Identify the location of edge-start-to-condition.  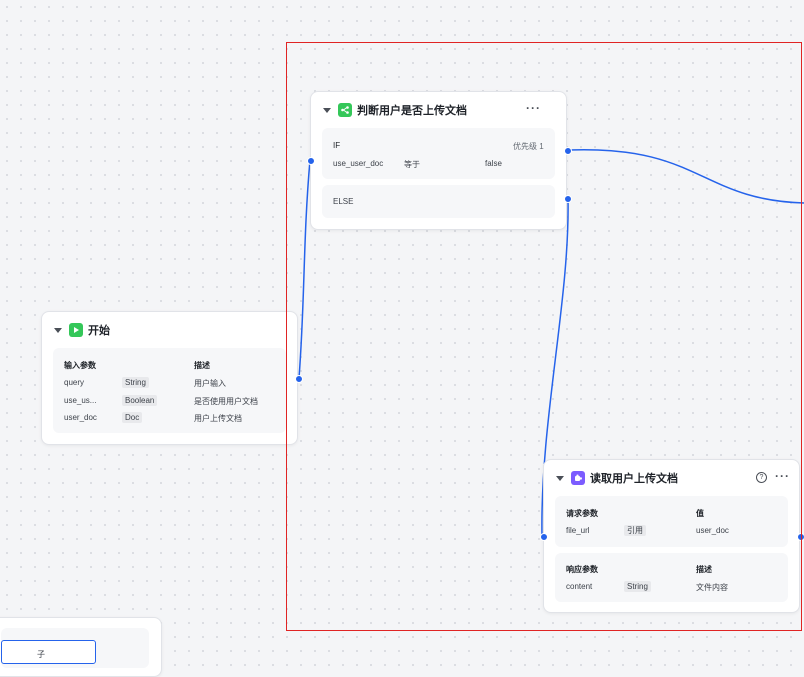
(304, 269).